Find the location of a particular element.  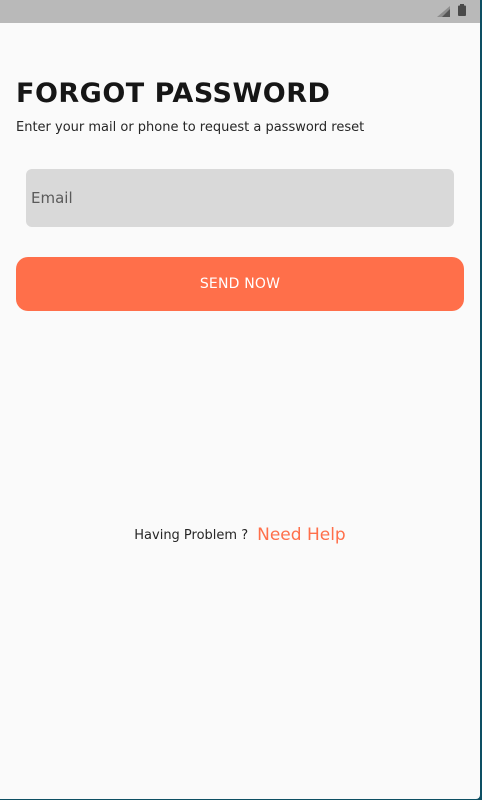

help-row: Having Problem ? Need Help is located at coordinates (240, 535).